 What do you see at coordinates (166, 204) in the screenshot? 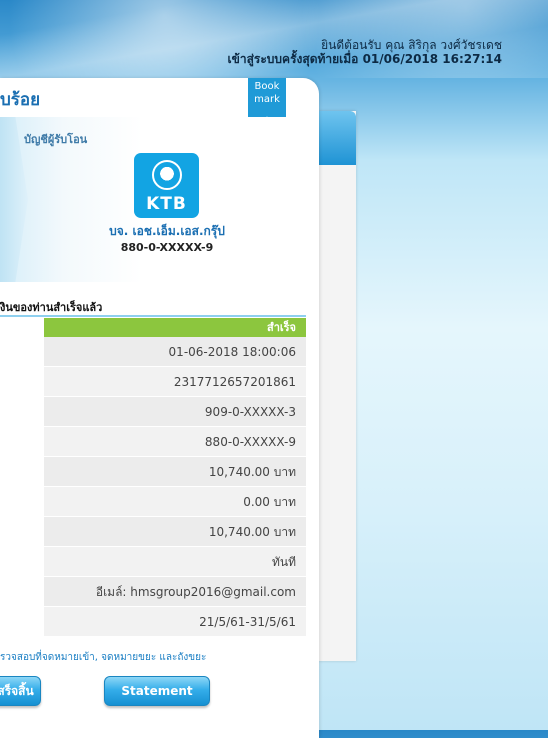
I see `bank-logo-text: KTB` at bounding box center [166, 204].